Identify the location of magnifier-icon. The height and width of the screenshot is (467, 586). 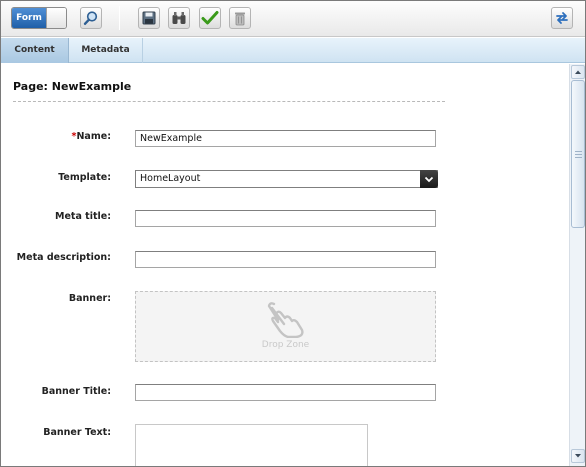
(90, 18).